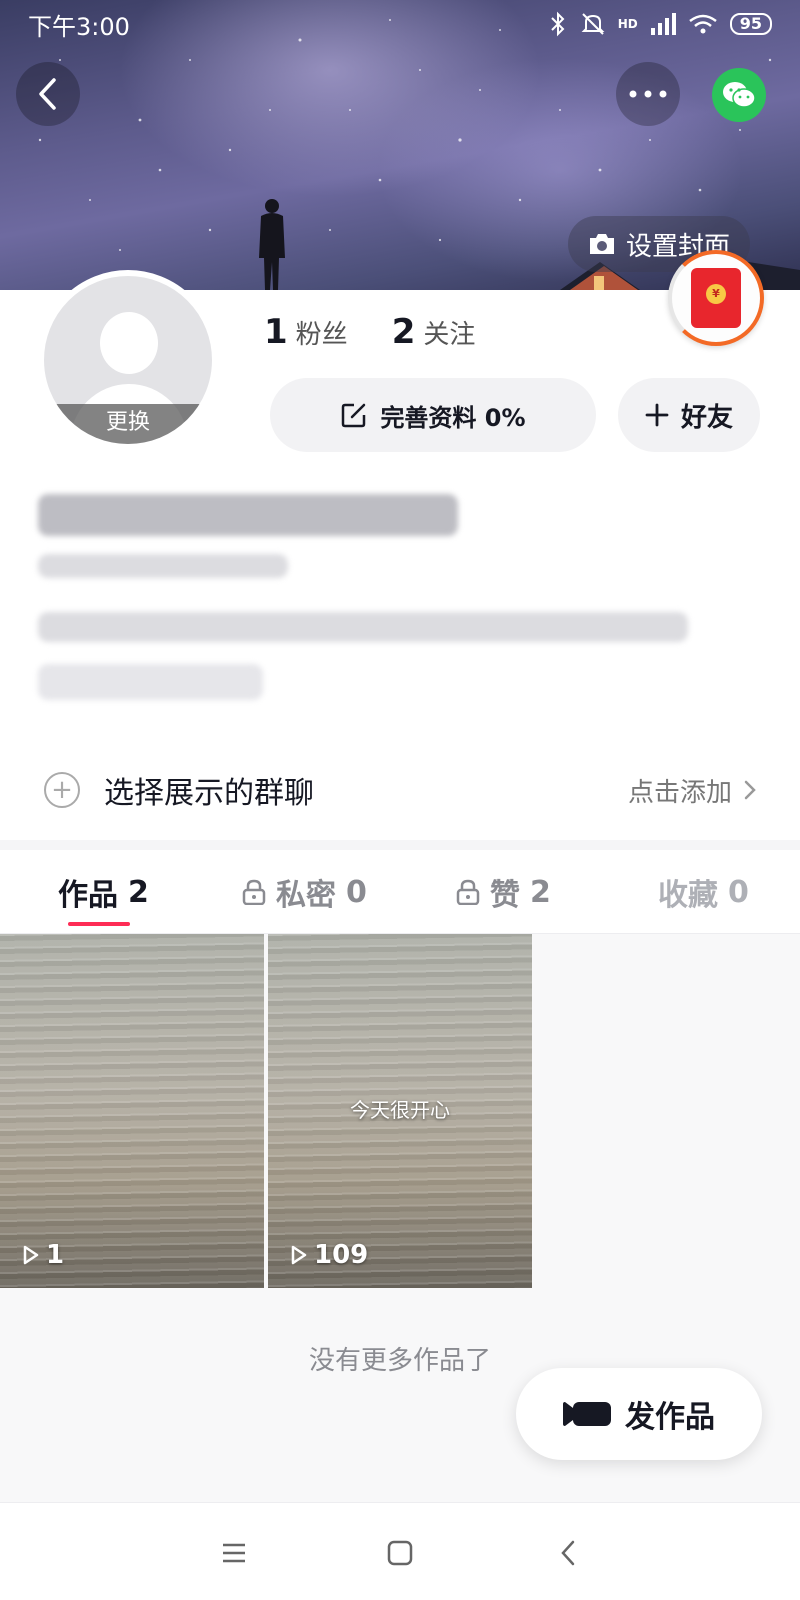  Describe the element at coordinates (354, 415) in the screenshot. I see `edit-icon` at that location.